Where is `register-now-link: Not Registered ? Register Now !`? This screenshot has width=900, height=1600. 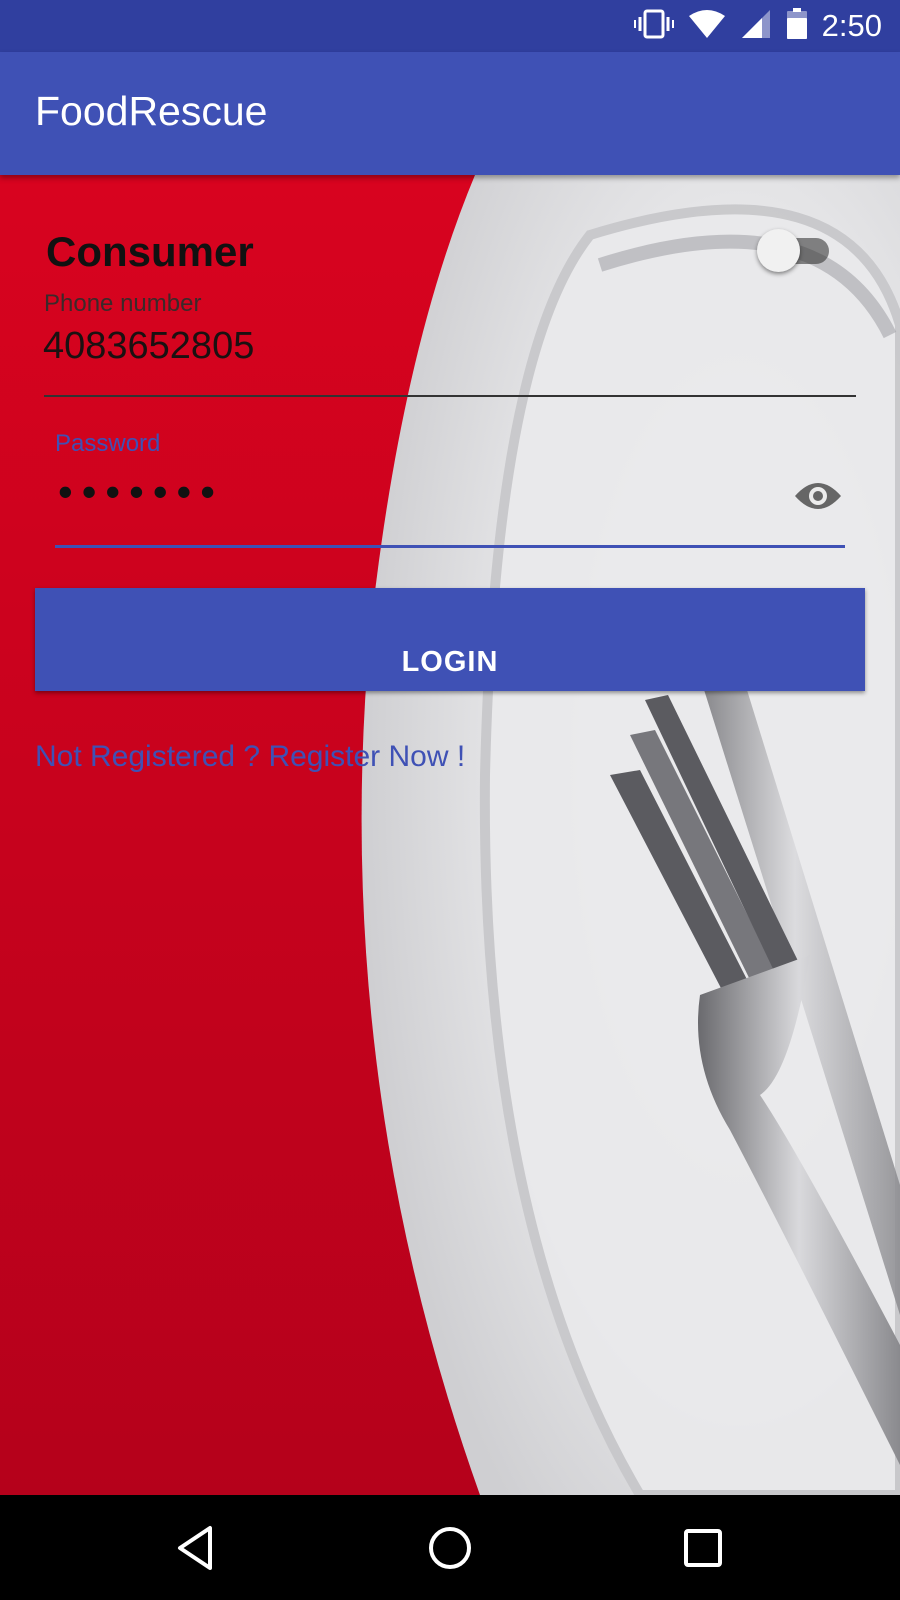 register-now-link: Not Registered ? Register Now ! is located at coordinates (250, 757).